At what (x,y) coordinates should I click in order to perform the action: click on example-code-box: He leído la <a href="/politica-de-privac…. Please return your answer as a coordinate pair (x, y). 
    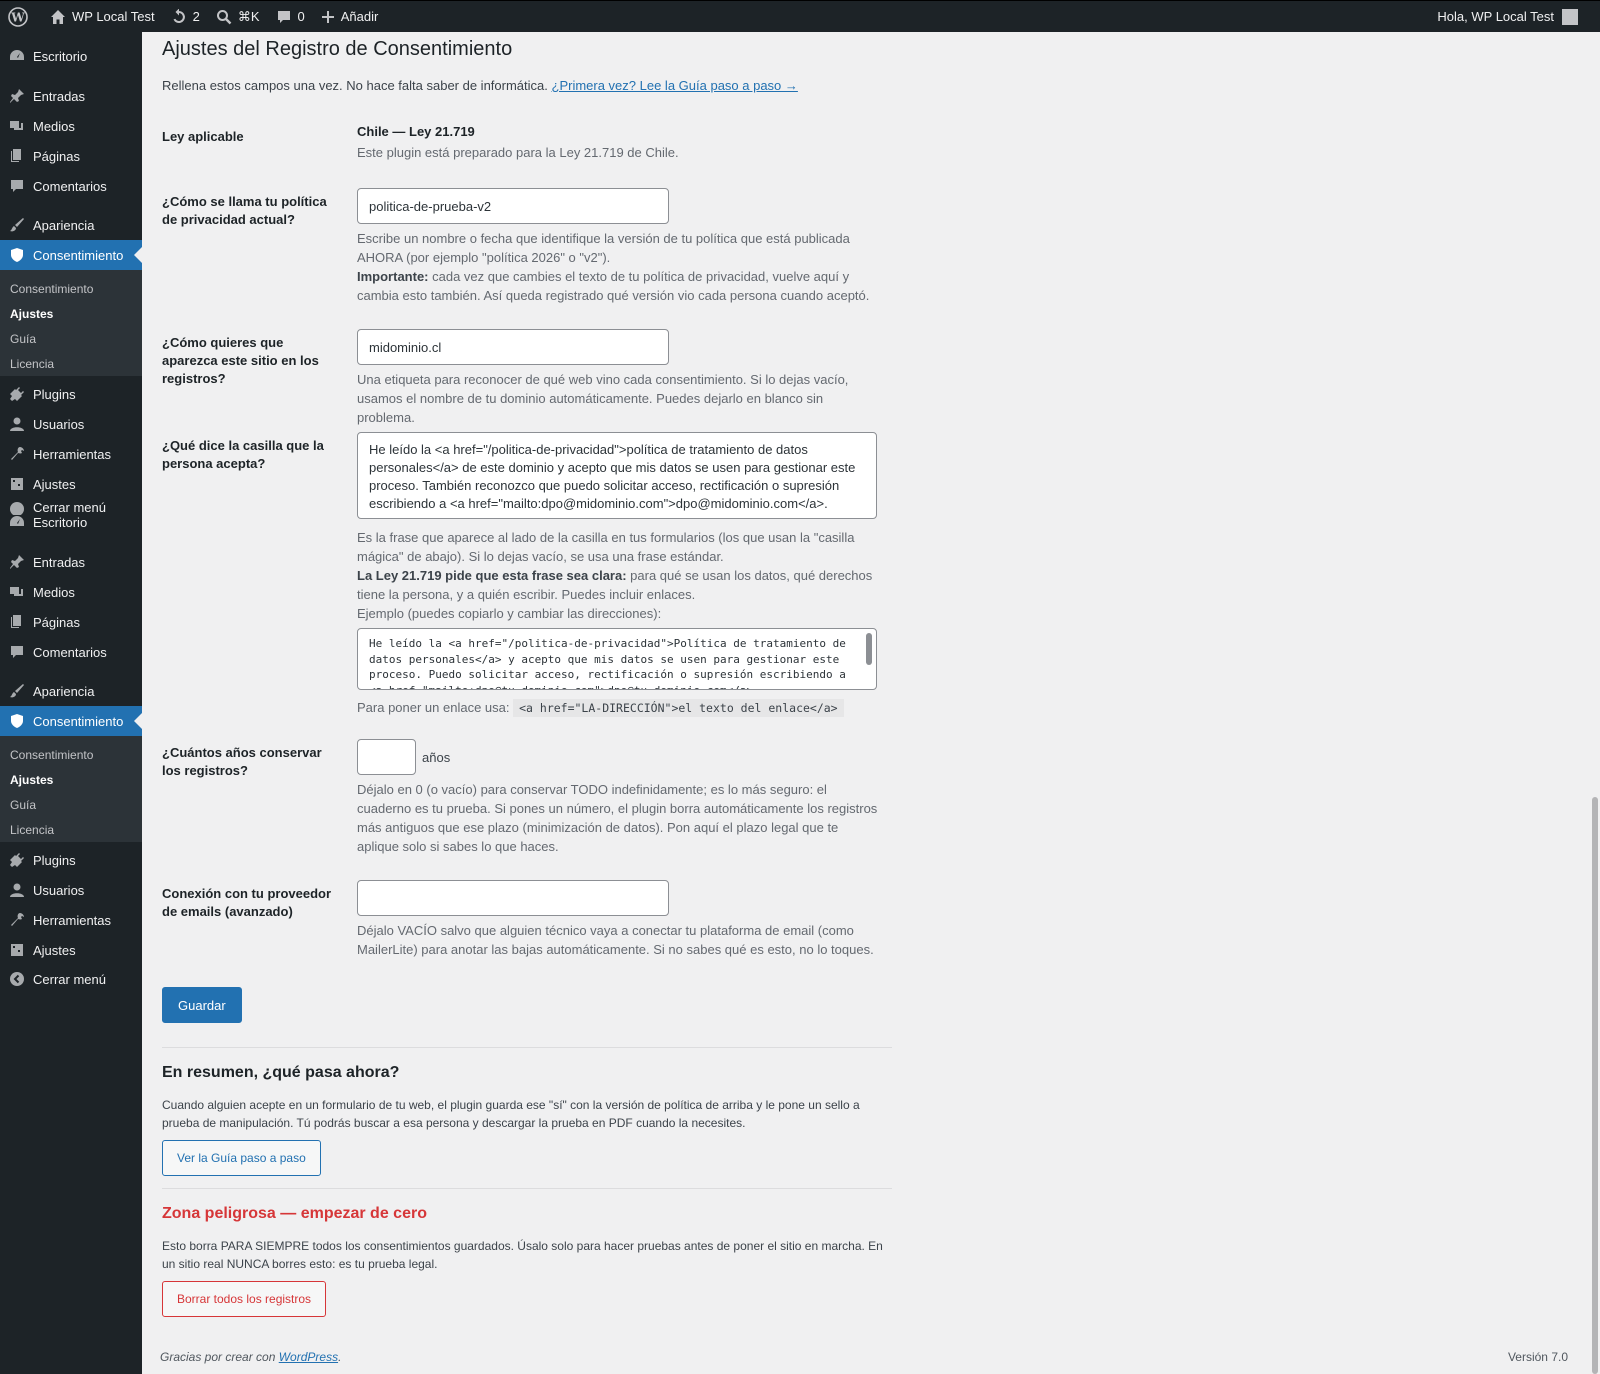
    Looking at the image, I should click on (617, 659).